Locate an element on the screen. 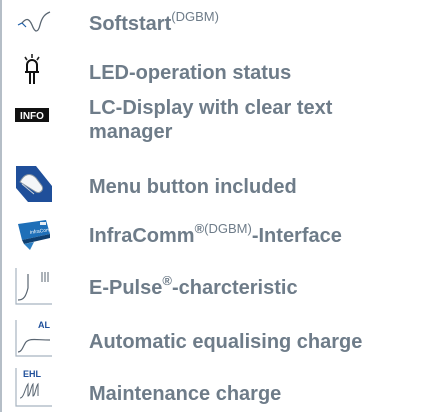 This screenshot has width=439, height=412. feature-row-e-pulse: E-Pulse®-charcteristic is located at coordinates (219, 286).